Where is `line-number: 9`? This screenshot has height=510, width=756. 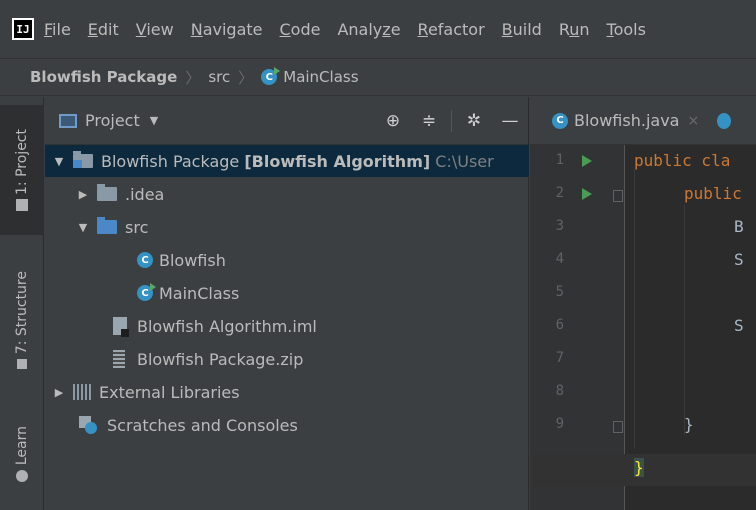 line-number: 9 is located at coordinates (559, 424).